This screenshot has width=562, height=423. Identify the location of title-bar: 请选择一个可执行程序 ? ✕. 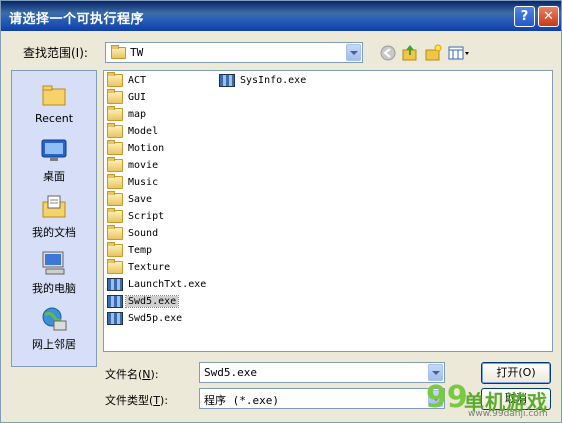
(281, 16).